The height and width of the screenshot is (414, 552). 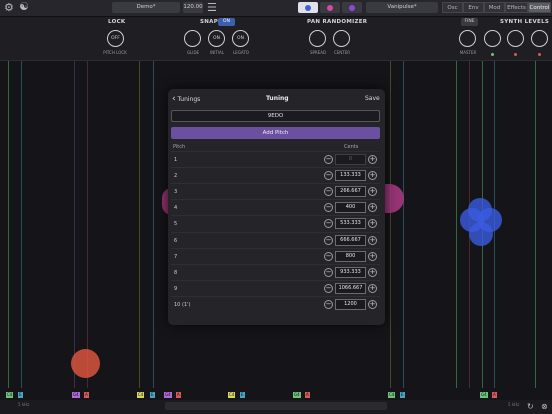 What do you see at coordinates (176, 256) in the screenshot?
I see `pitch-number: 7` at bounding box center [176, 256].